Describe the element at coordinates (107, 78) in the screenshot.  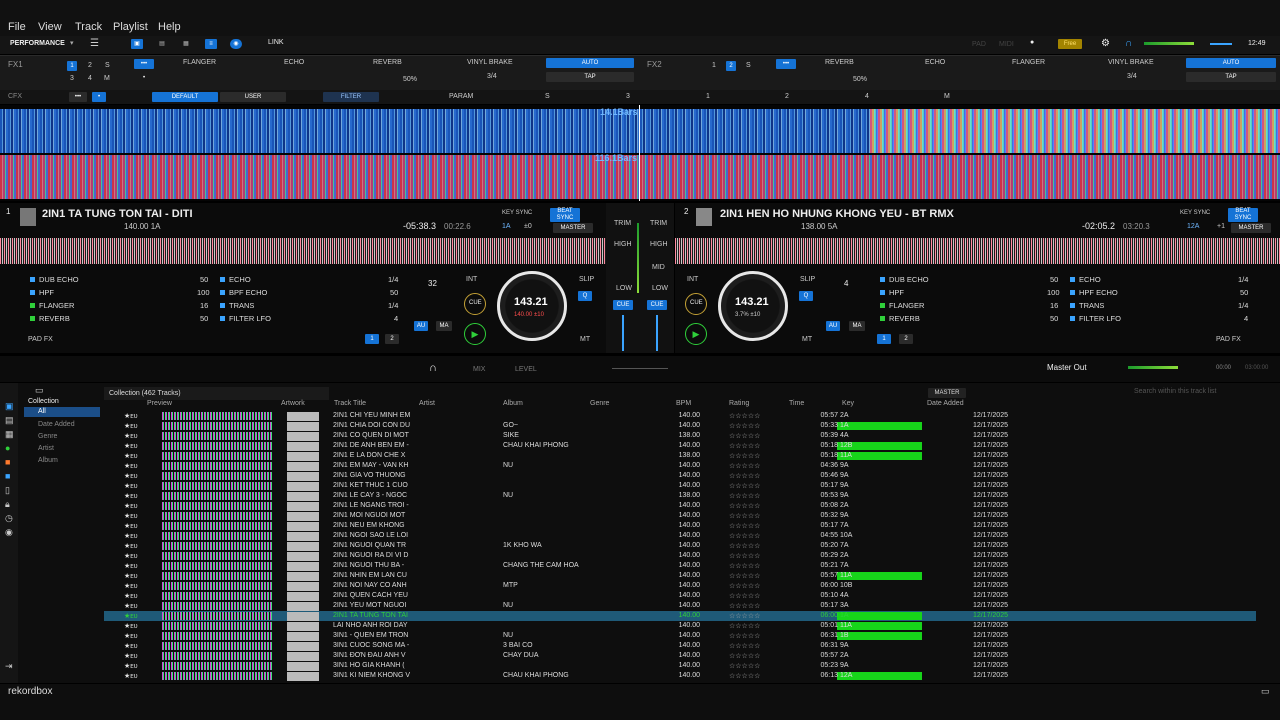
I see `fx1-beat-m: M` at that location.